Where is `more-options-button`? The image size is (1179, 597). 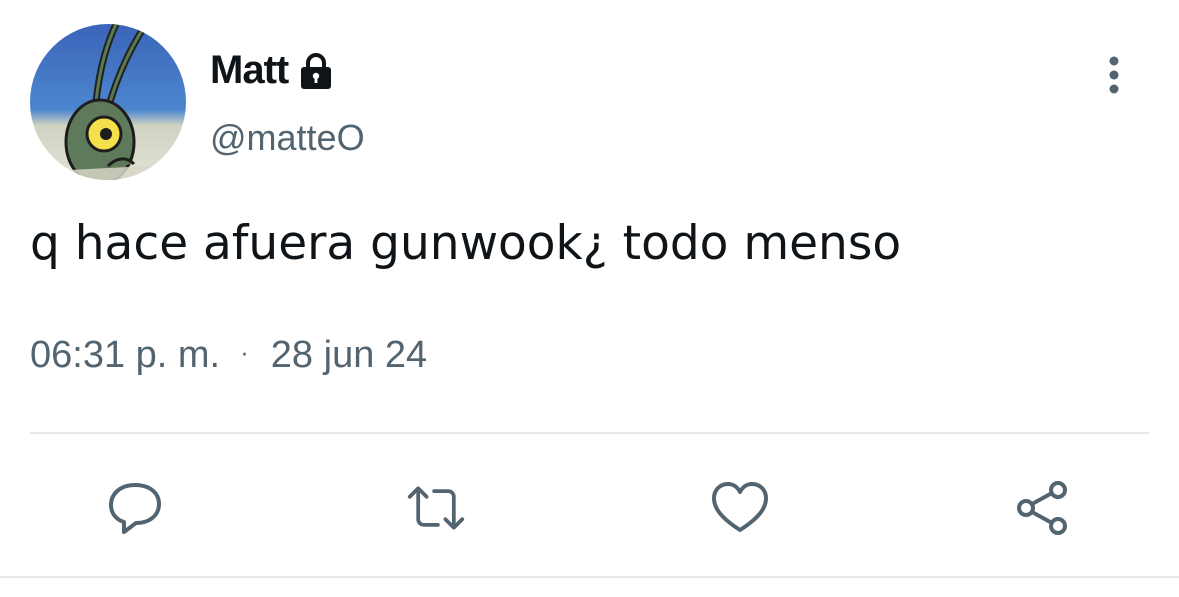 more-options-button is located at coordinates (1114, 75).